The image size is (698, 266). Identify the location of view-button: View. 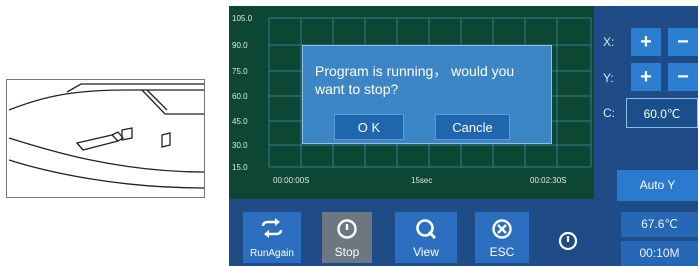
(426, 237).